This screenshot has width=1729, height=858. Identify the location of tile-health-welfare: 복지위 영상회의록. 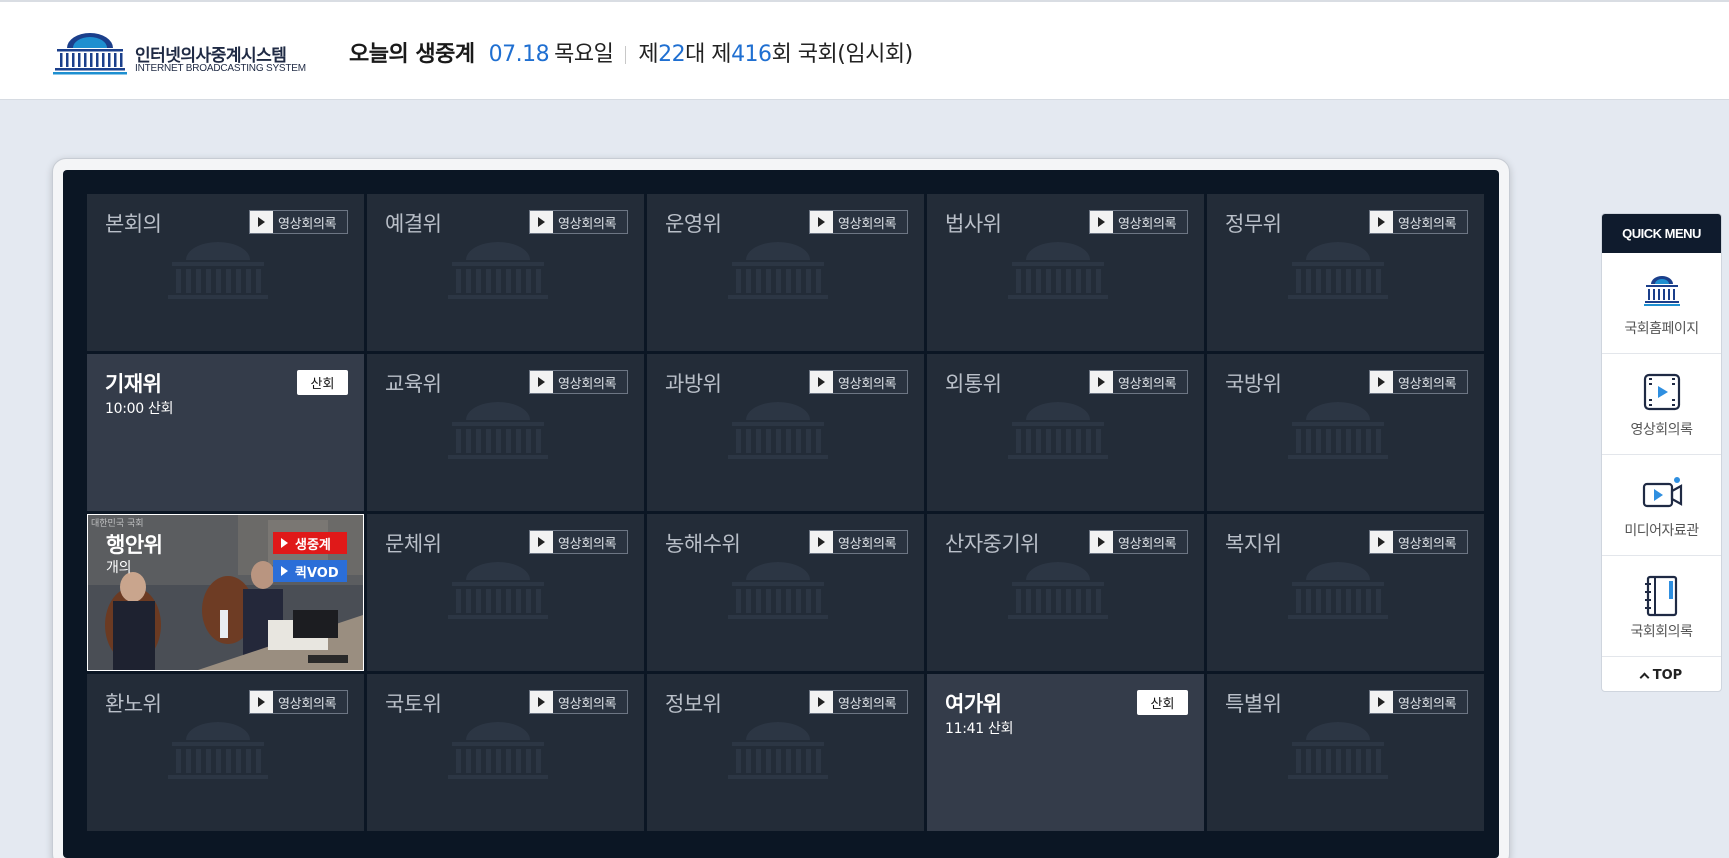
(1345, 592).